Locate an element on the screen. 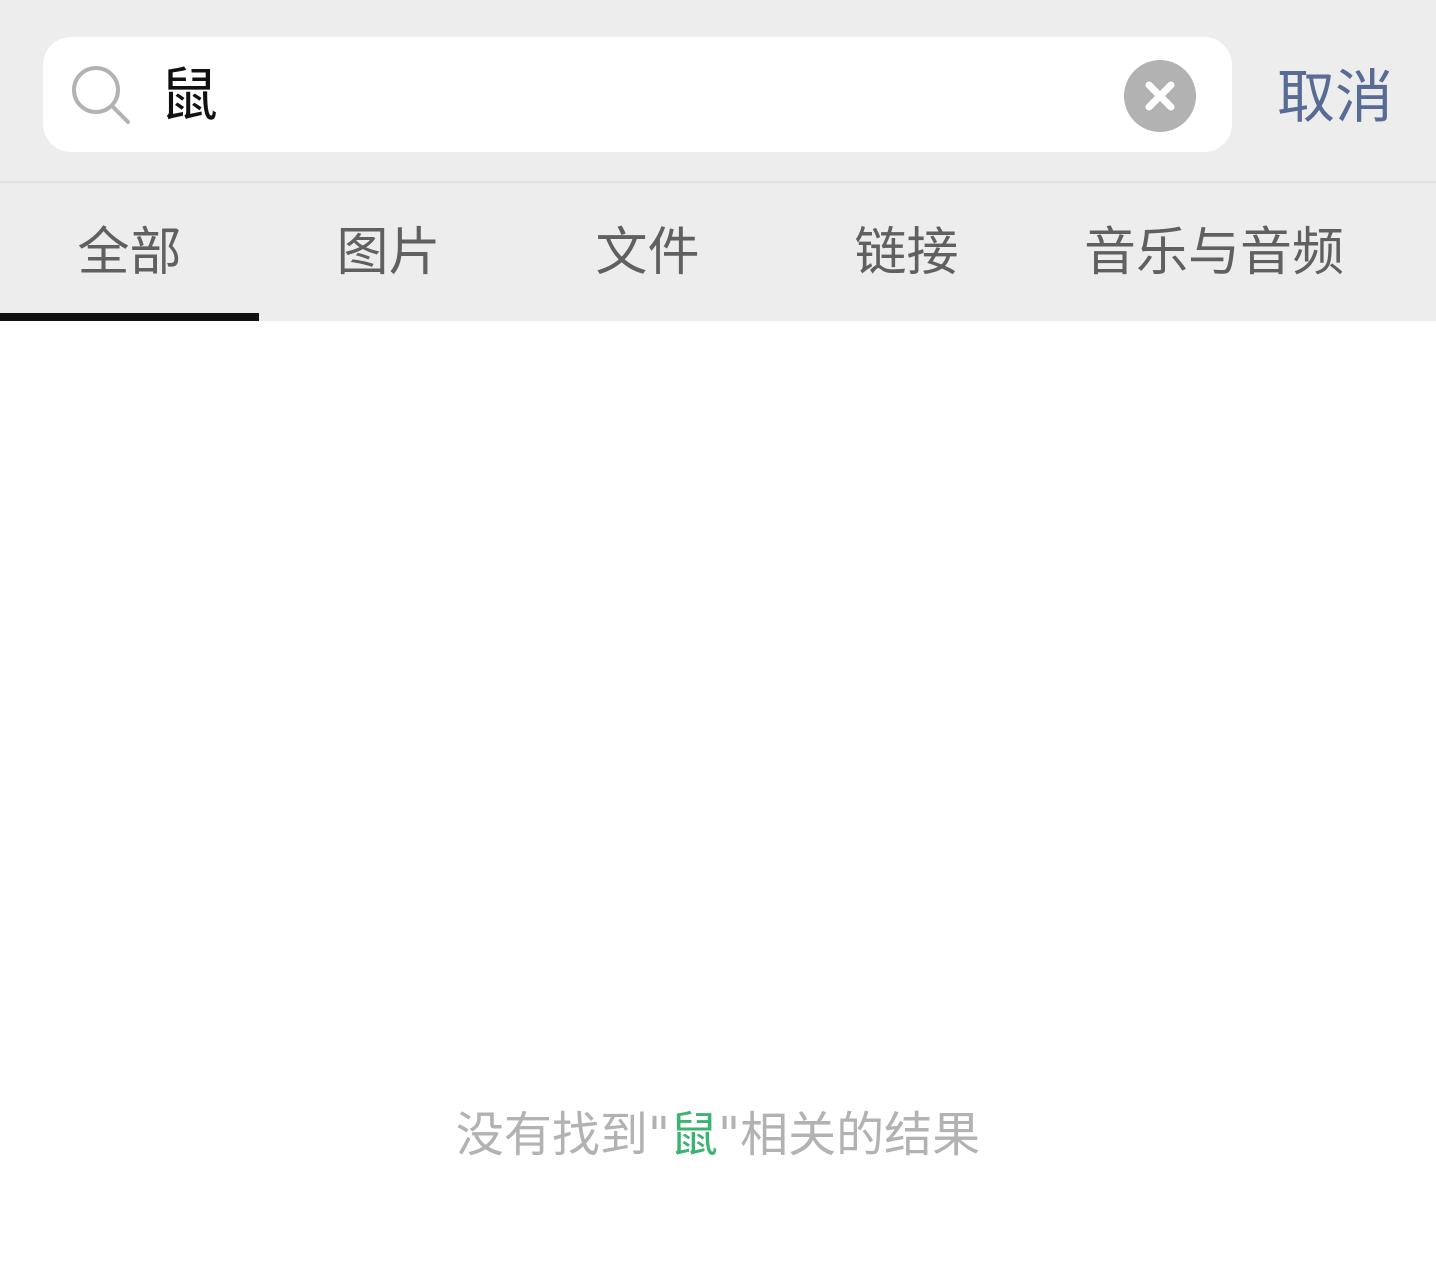  search-icon is located at coordinates (101, 95).